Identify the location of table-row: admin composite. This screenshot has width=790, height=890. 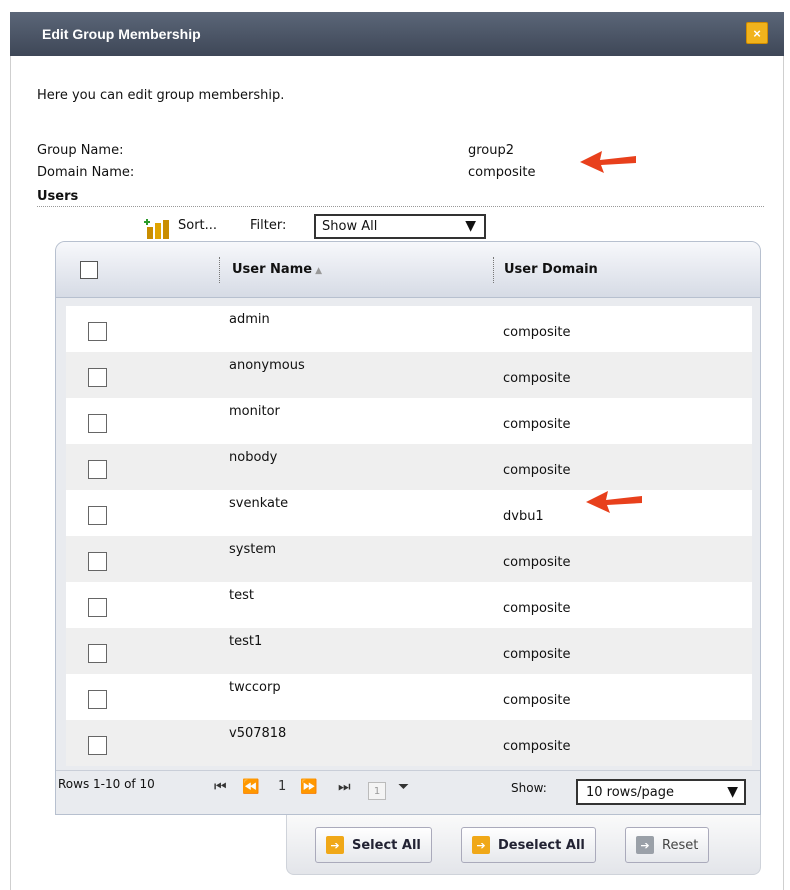
(409, 329).